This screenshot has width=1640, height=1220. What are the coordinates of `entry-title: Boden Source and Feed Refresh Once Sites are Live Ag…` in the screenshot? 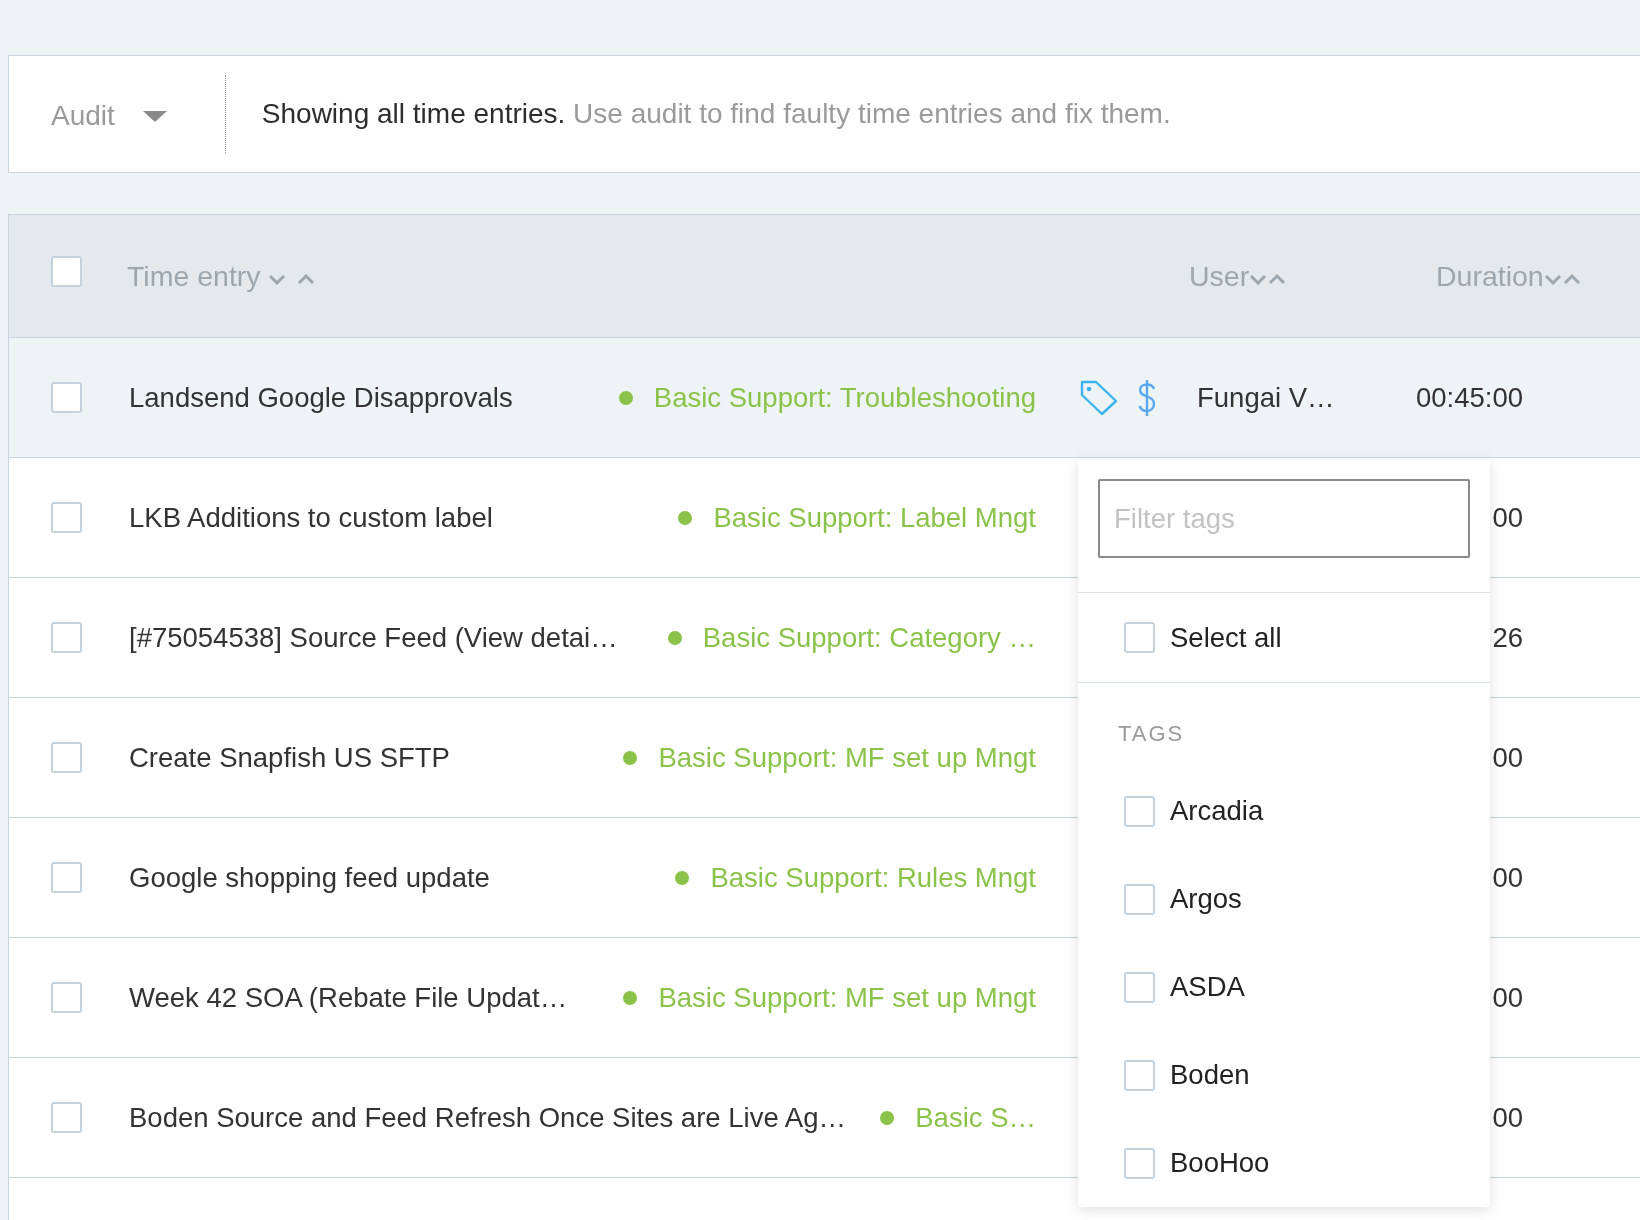 It's located at (487, 1117).